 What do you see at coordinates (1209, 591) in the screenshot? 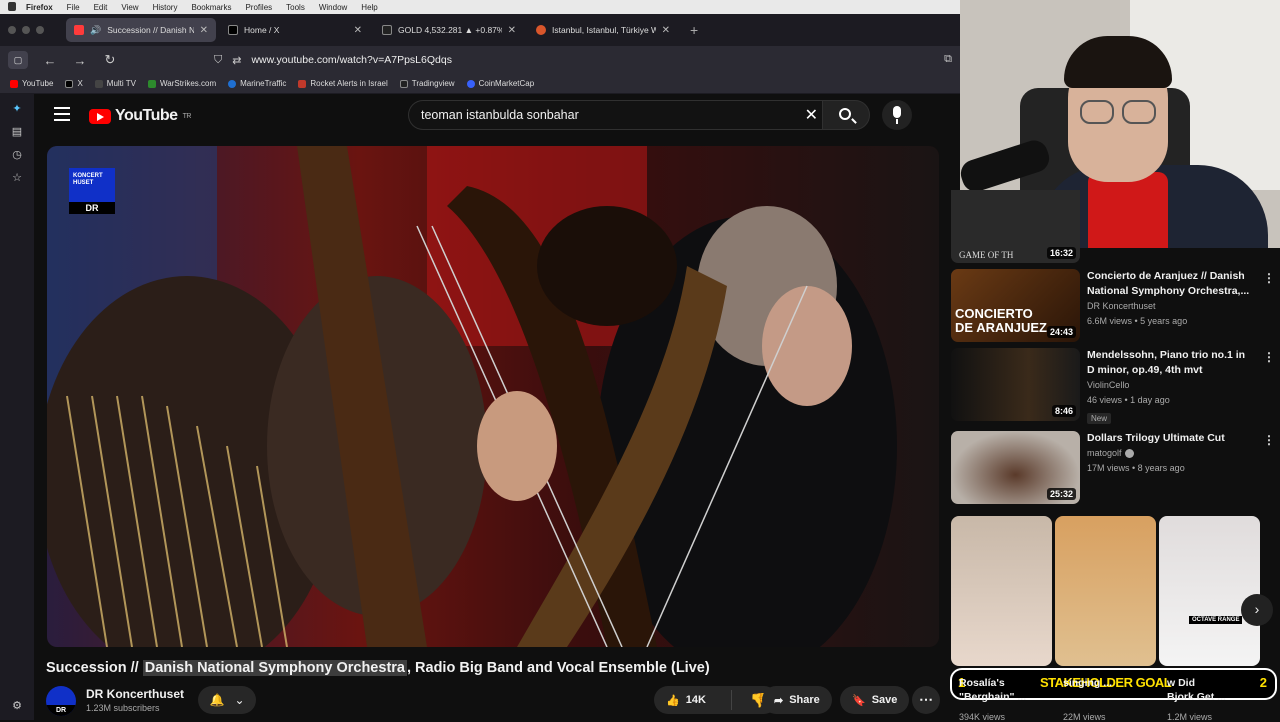
I see `short-thumbnail: OCTAVE RANGE` at bounding box center [1209, 591].